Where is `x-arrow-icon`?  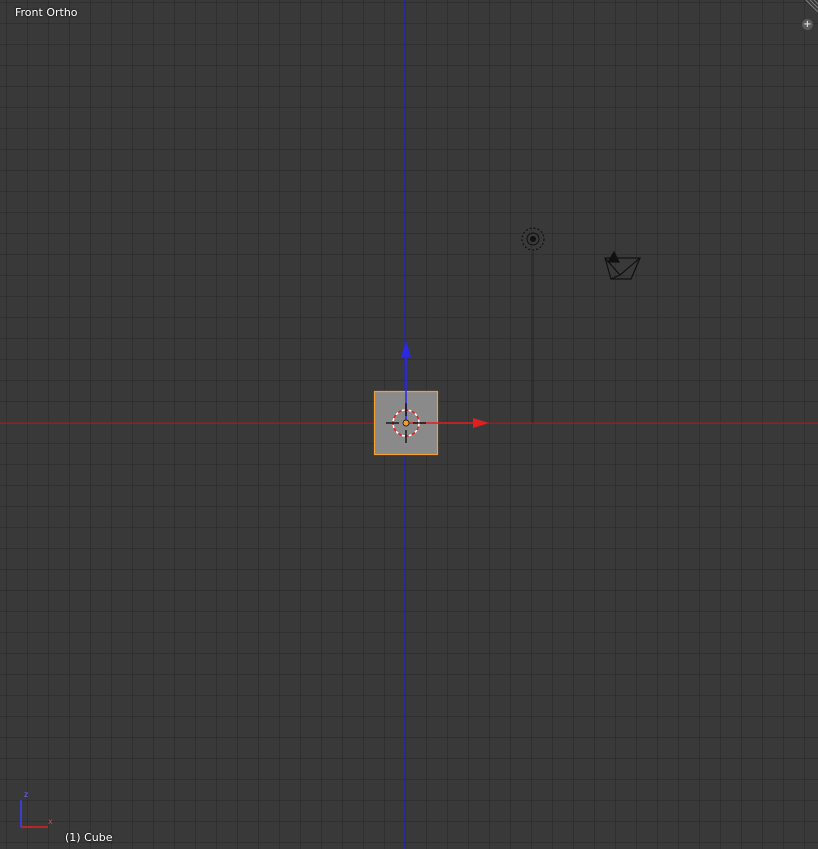
x-arrow-icon is located at coordinates (481, 423).